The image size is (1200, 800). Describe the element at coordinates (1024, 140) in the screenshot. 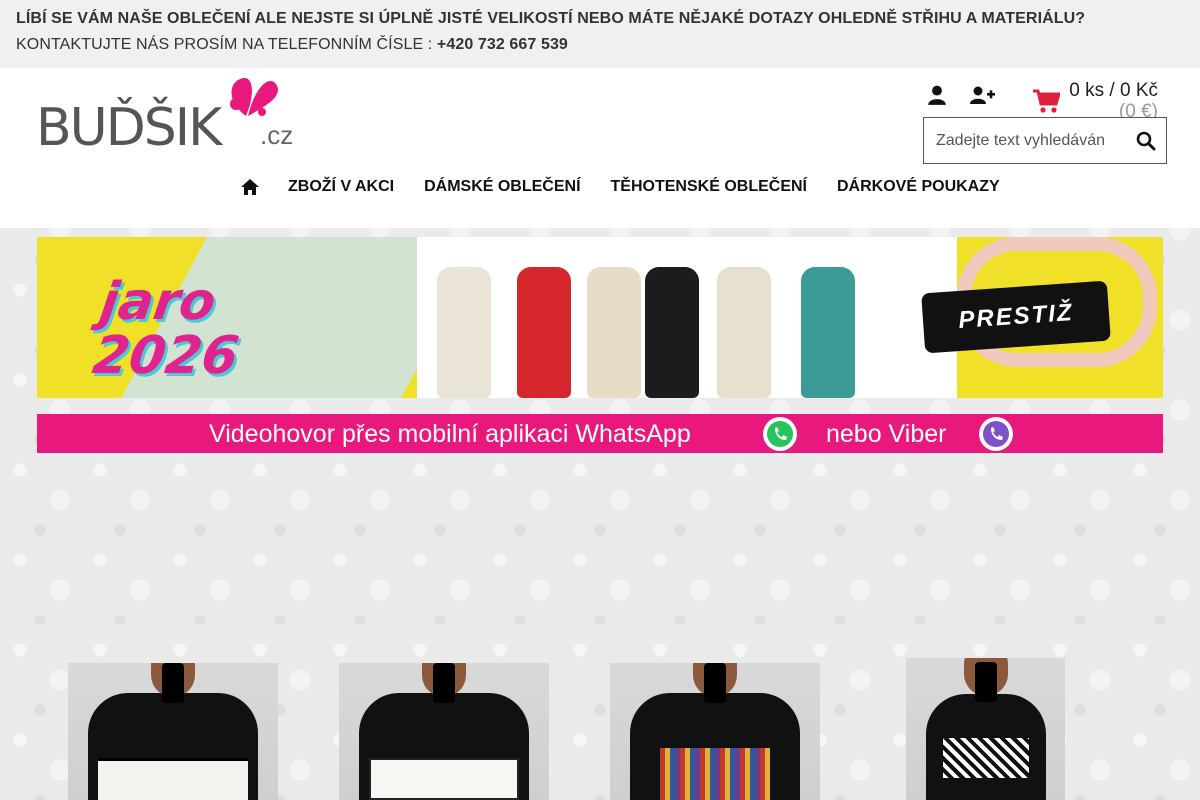

I see `search-input` at that location.